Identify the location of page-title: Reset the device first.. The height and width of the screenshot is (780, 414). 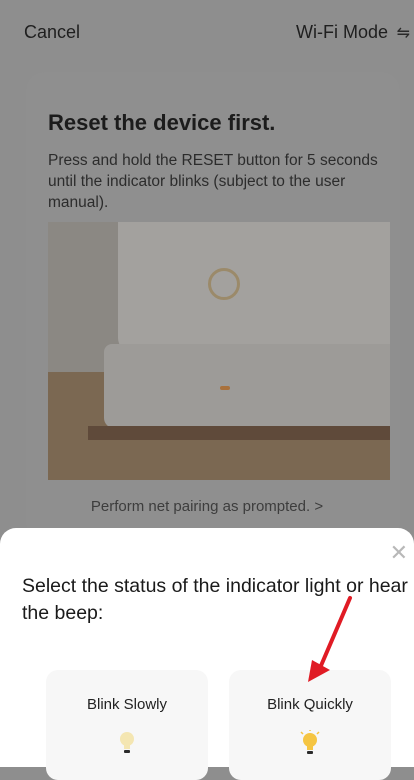
(162, 122).